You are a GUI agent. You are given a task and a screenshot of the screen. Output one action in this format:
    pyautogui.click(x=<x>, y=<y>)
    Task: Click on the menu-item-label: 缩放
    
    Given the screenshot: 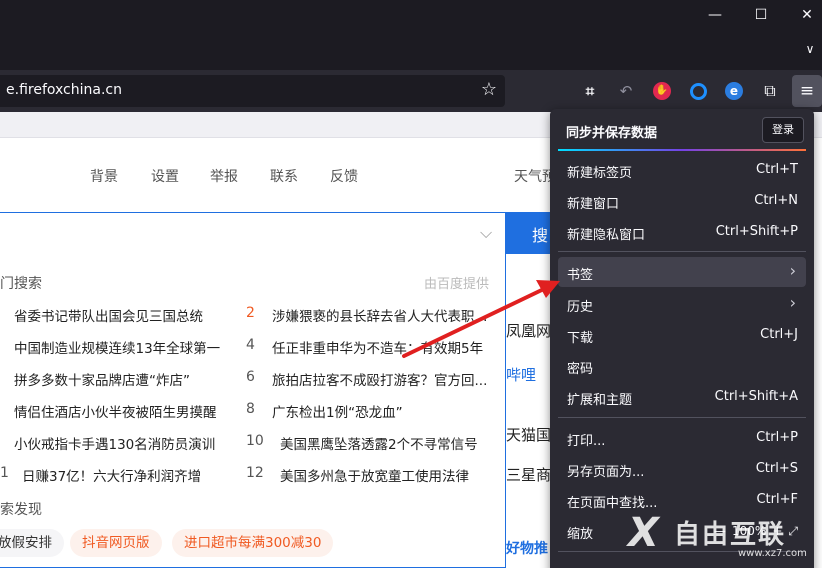 What is the action you would take?
    pyautogui.click(x=580, y=534)
    